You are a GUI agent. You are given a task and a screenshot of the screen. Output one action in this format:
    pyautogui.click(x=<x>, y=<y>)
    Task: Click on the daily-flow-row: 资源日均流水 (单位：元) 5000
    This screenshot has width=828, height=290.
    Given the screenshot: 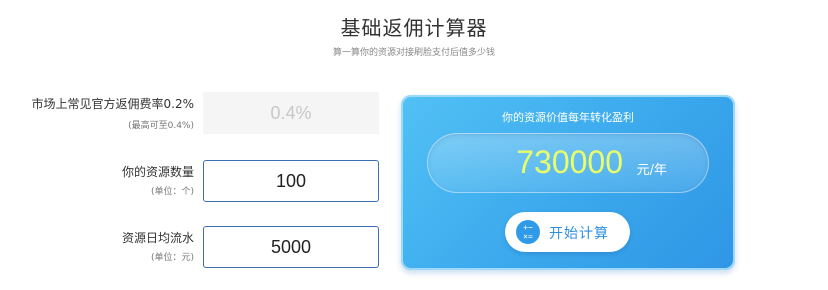 What is the action you would take?
    pyautogui.click(x=195, y=248)
    